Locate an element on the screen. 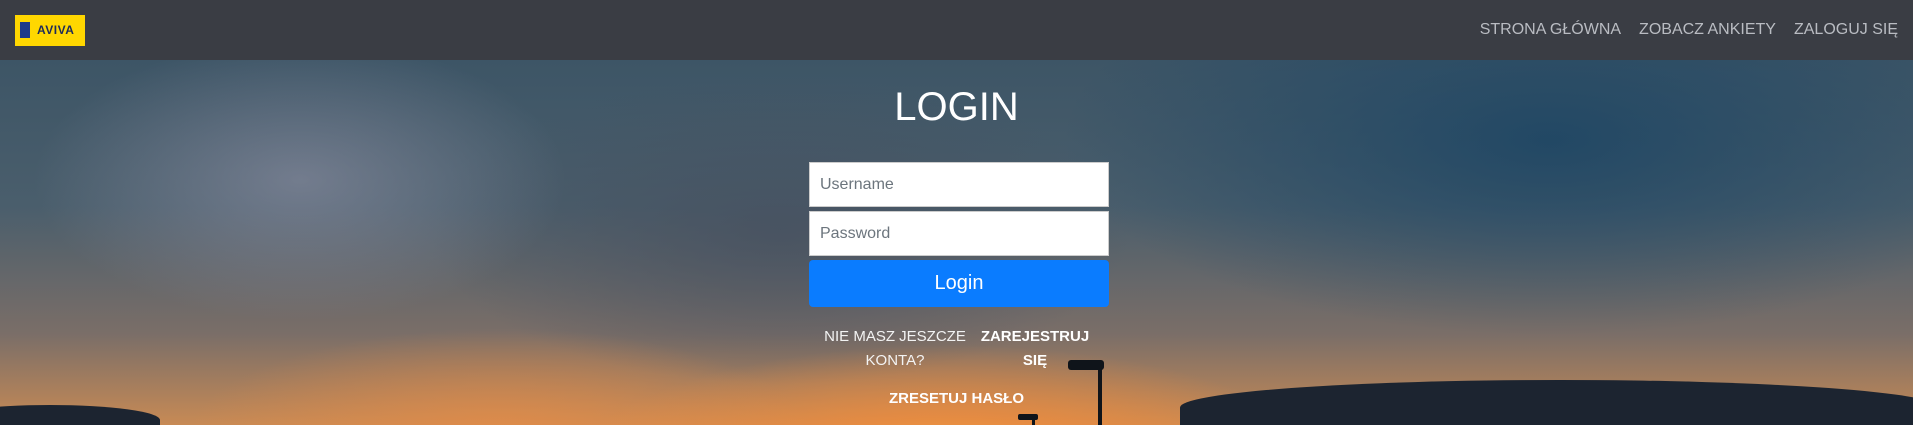 This screenshot has height=425, width=1913. logo-text: AVIVA is located at coordinates (56, 30).